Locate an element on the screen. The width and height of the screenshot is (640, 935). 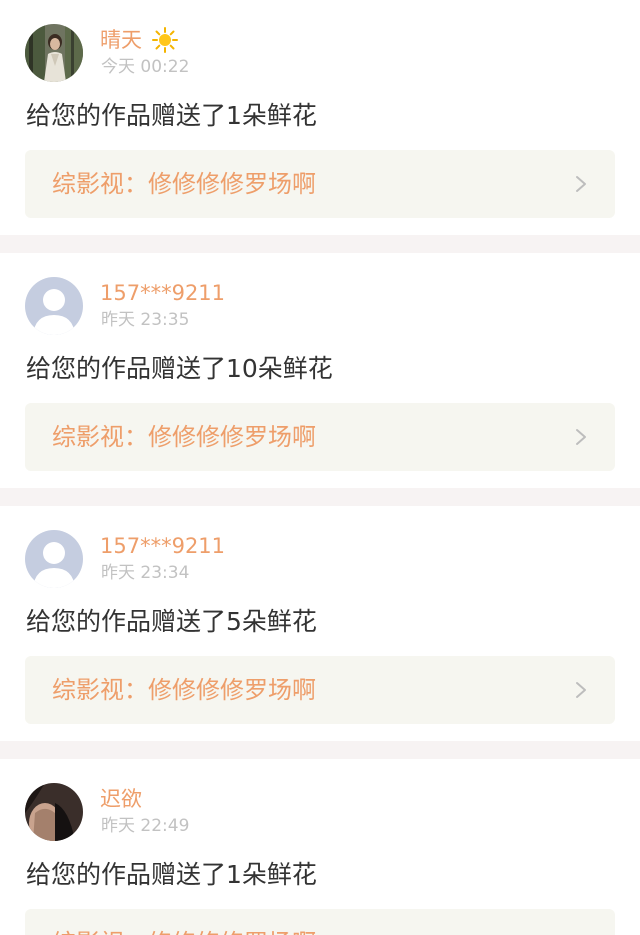
user-name-row: 晴天 is located at coordinates (139, 40).